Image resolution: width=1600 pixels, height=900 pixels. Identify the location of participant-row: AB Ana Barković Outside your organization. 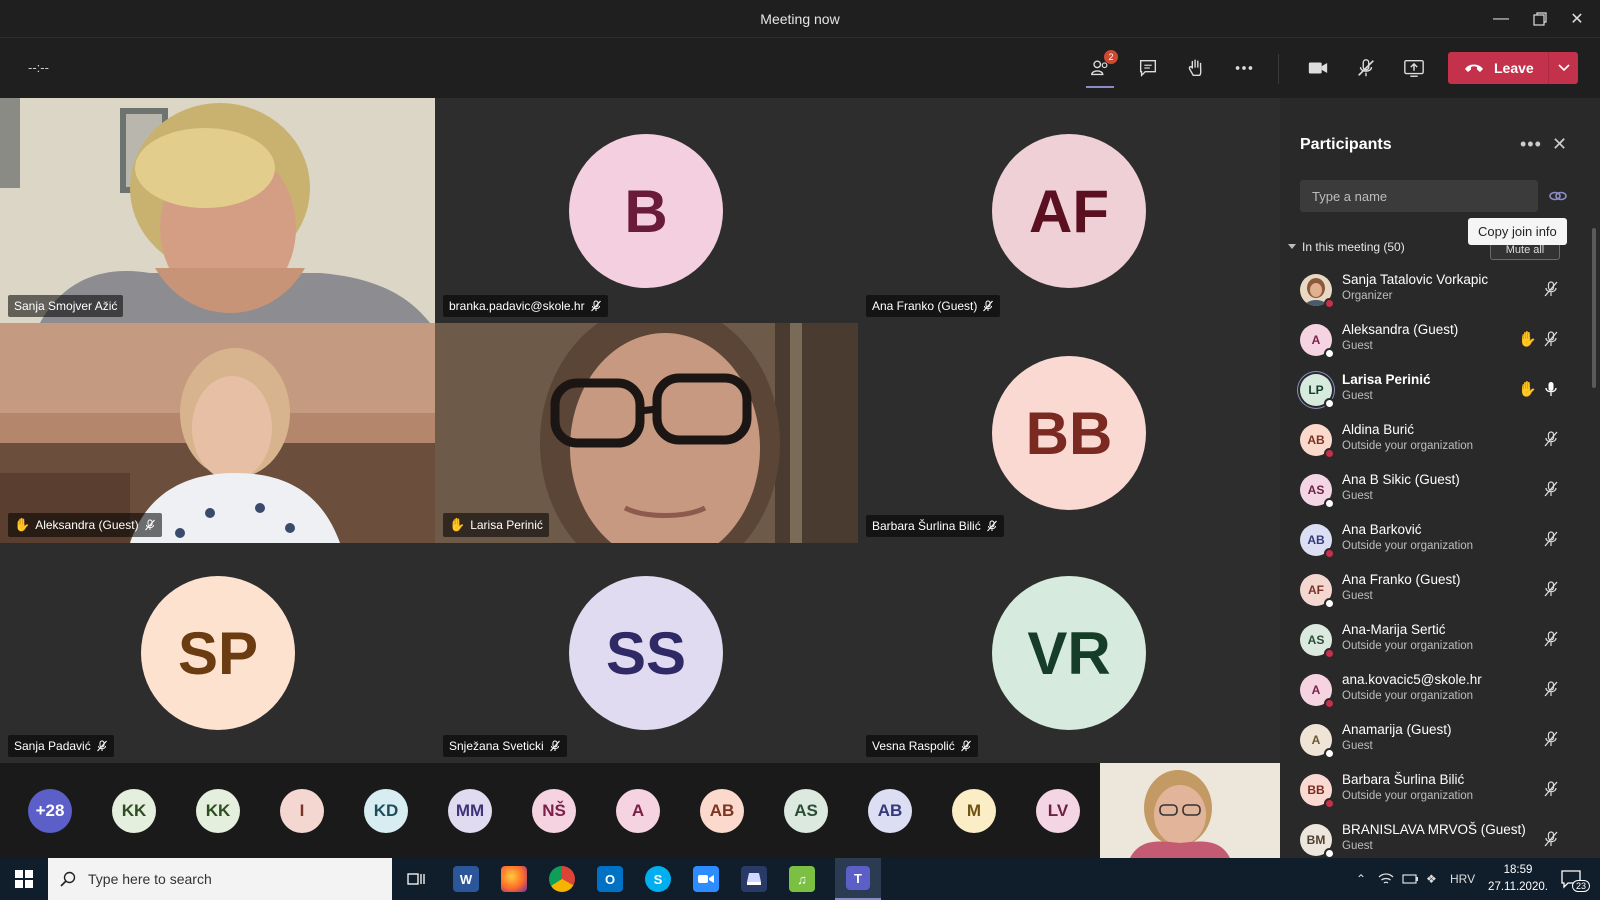
(1430, 541).